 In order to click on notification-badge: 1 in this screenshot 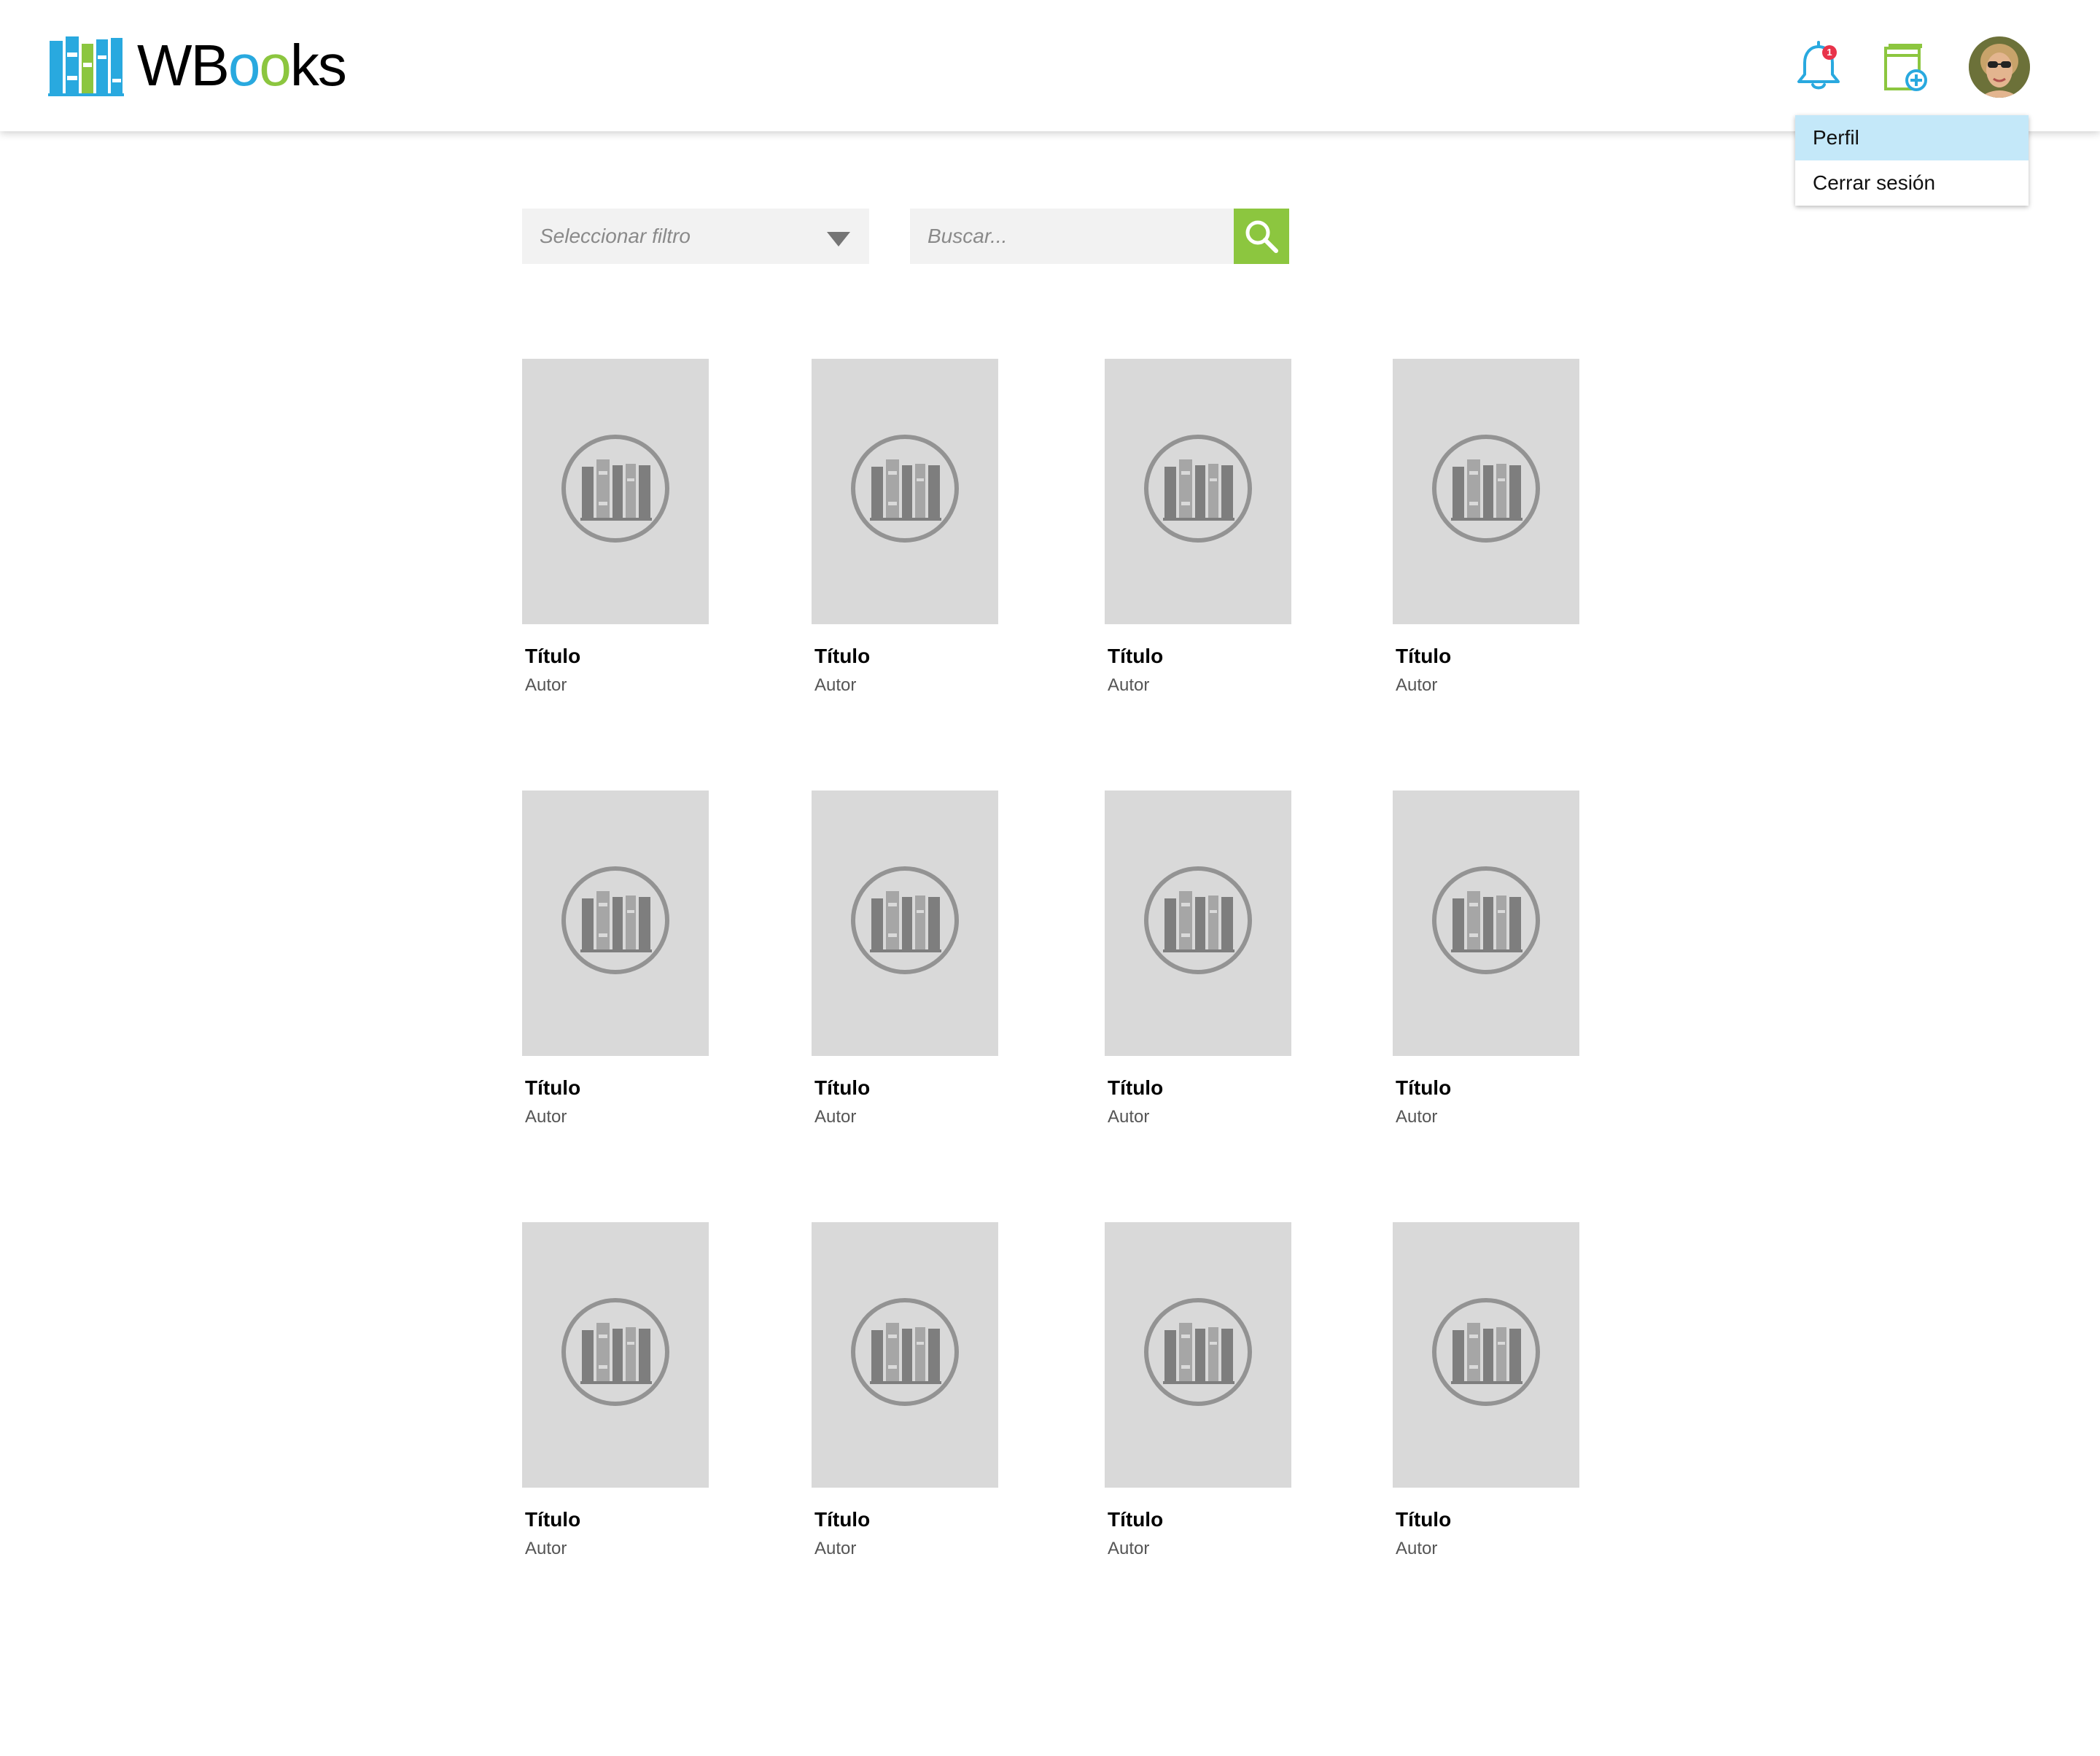, I will do `click(1829, 52)`.